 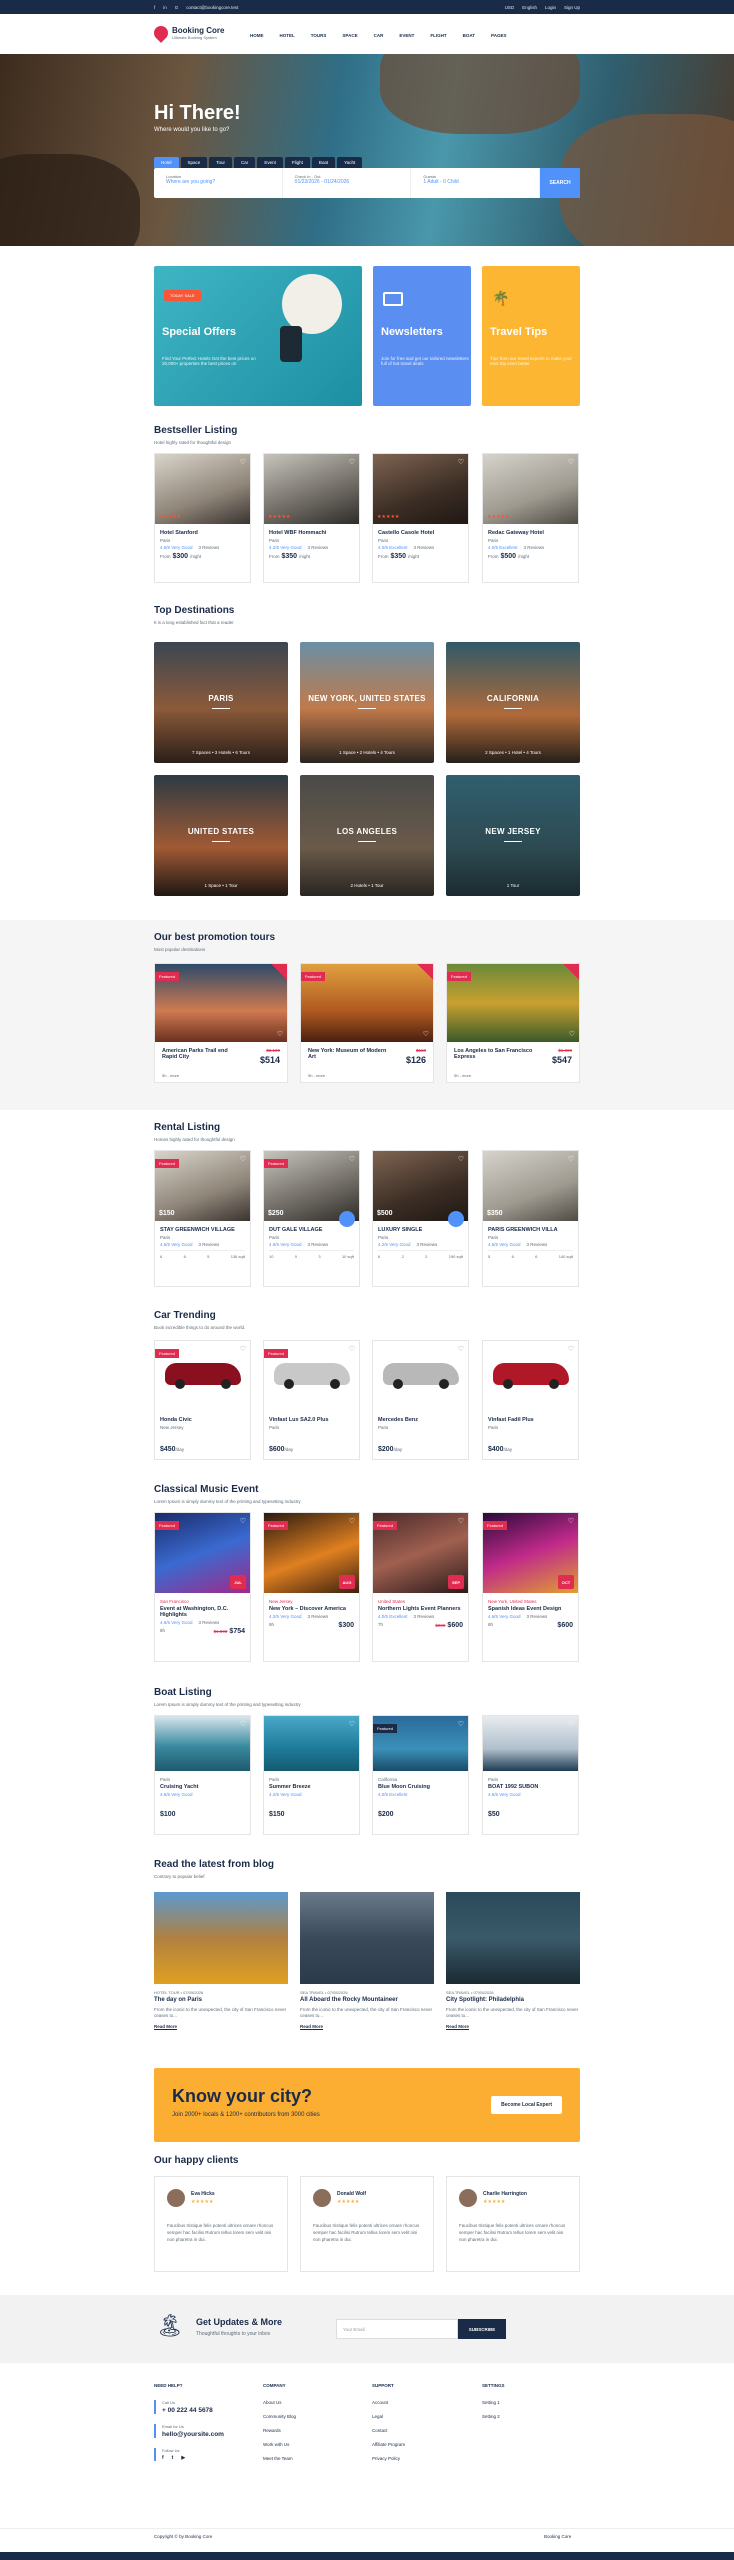 What do you see at coordinates (221, 835) in the screenshot?
I see `destination-card: UNITED STATES 1 Space • 1 Tour` at bounding box center [221, 835].